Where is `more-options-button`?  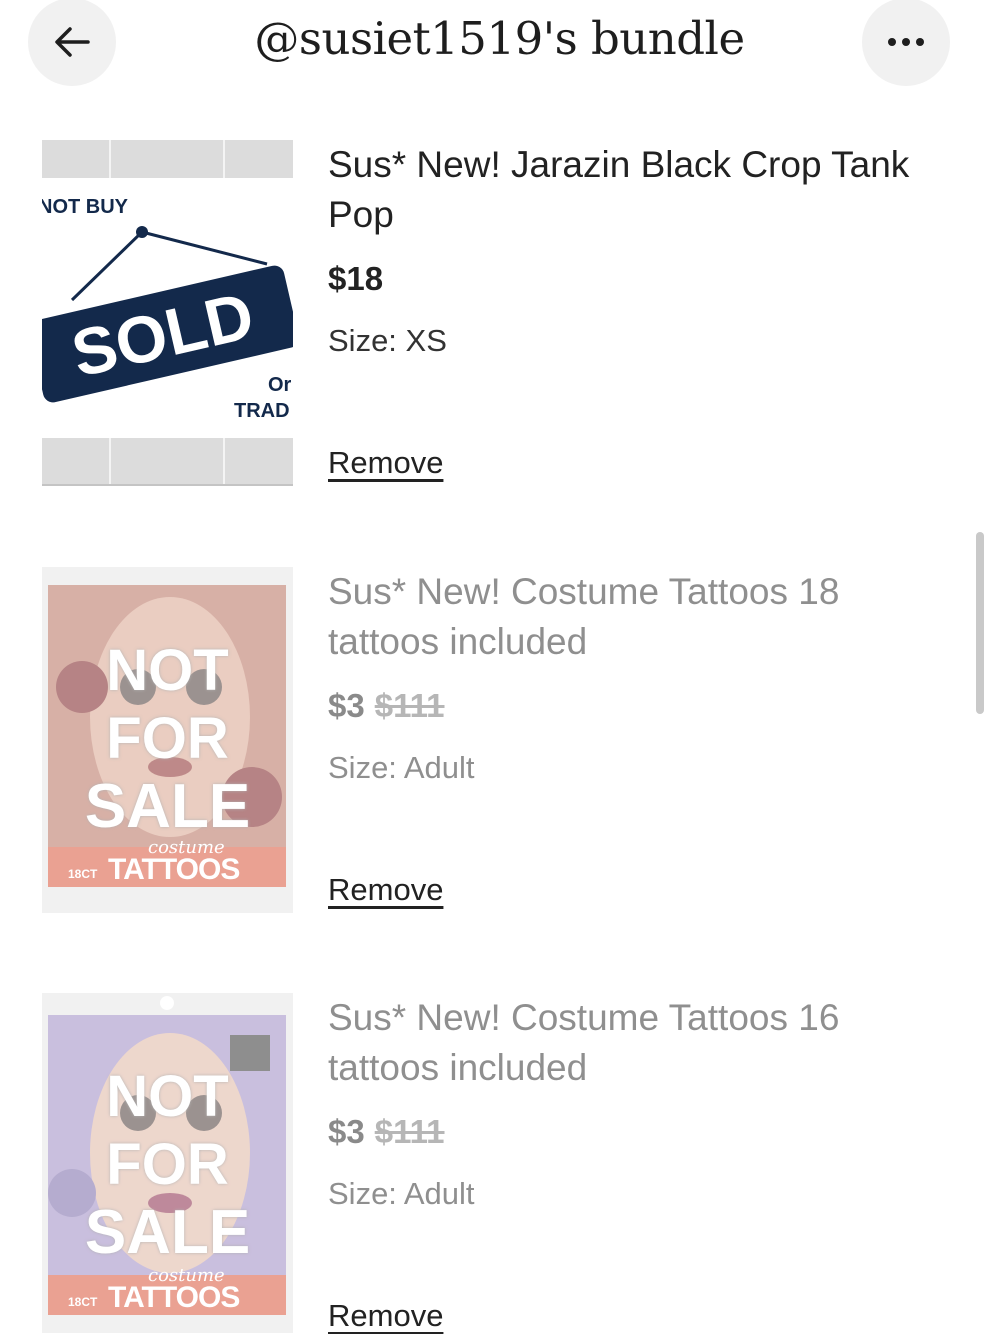 more-options-button is located at coordinates (906, 43).